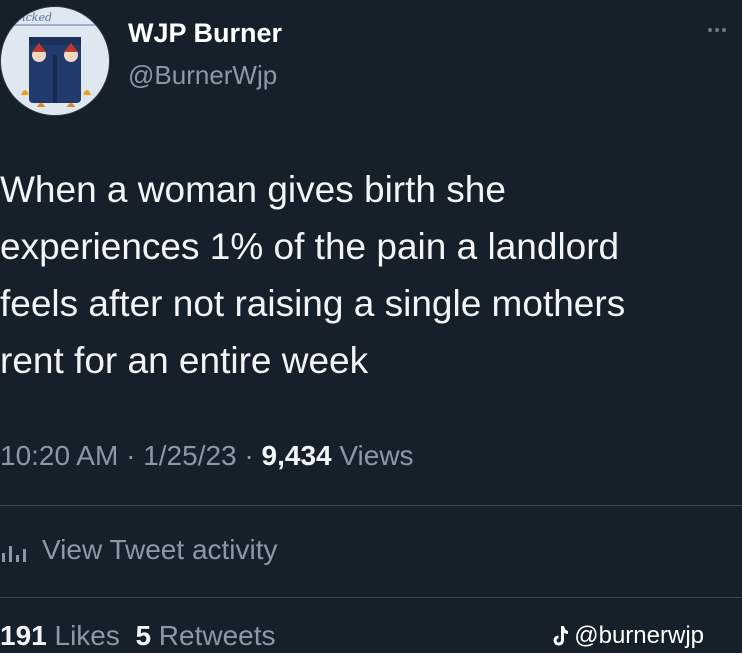  What do you see at coordinates (184, 360) in the screenshot?
I see `tweet-text-line: rent for an entire week` at bounding box center [184, 360].